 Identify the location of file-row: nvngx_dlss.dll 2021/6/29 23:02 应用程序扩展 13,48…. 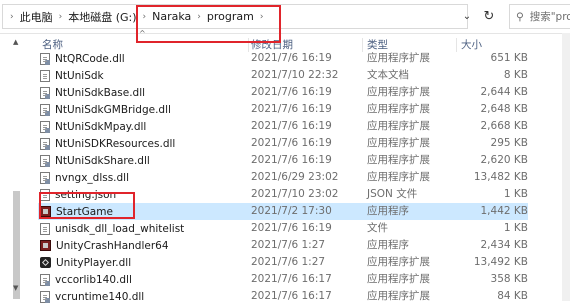
(283, 177).